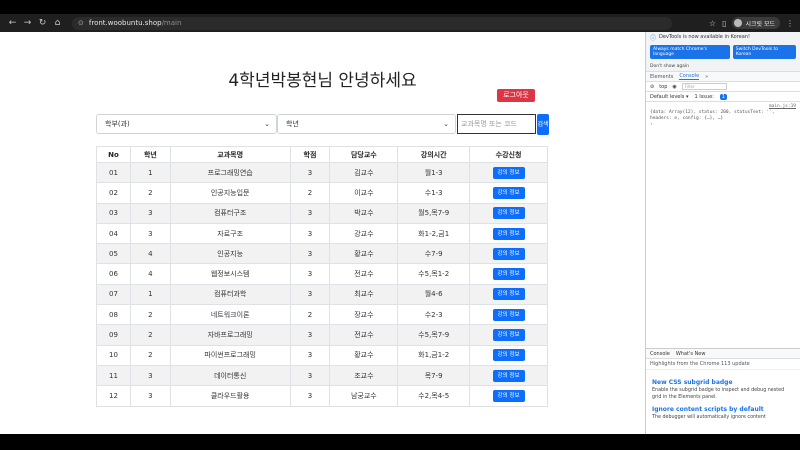 The height and width of the screenshot is (450, 800). Describe the element at coordinates (364, 193) in the screenshot. I see `cell-professor: 이교수` at that location.